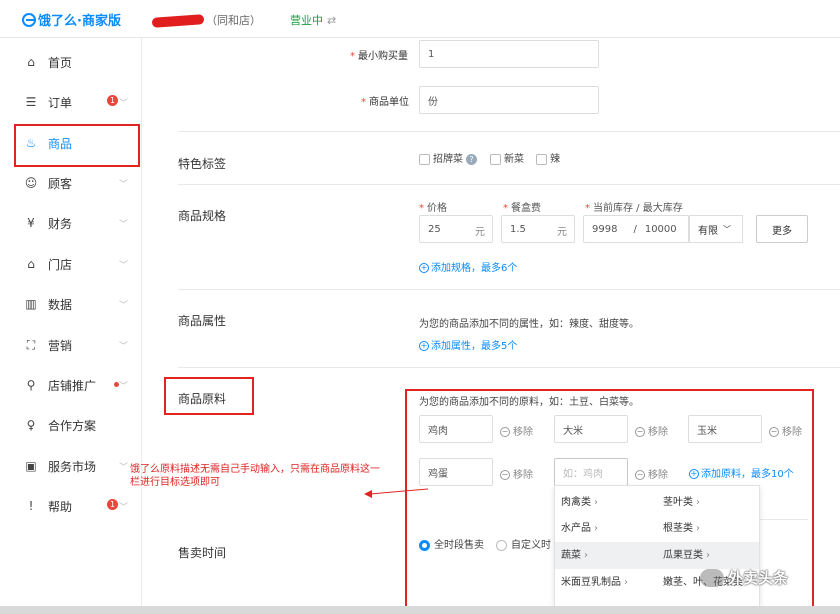 The height and width of the screenshot is (614, 840). What do you see at coordinates (576, 503) in the screenshot?
I see `dropdown-item: 肉禽类 ›` at bounding box center [576, 503].